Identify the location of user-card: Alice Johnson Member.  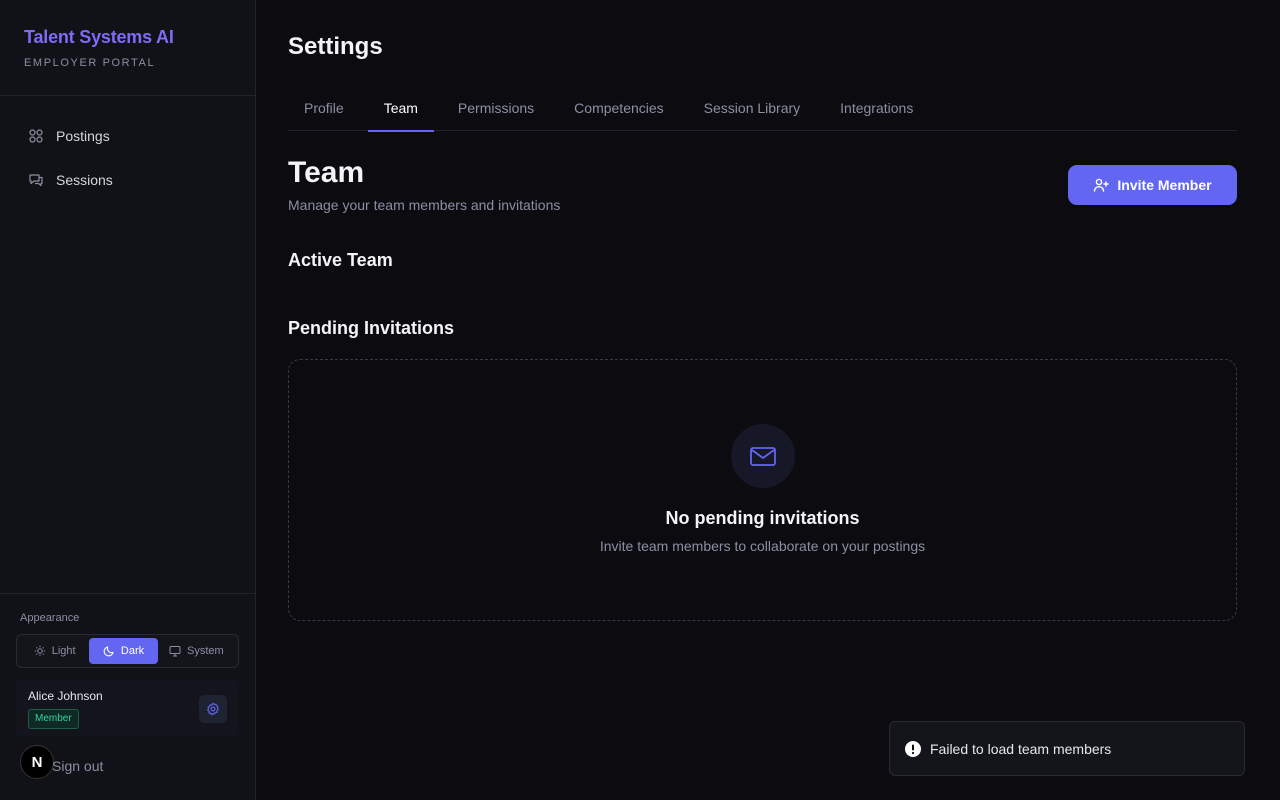
(127, 708).